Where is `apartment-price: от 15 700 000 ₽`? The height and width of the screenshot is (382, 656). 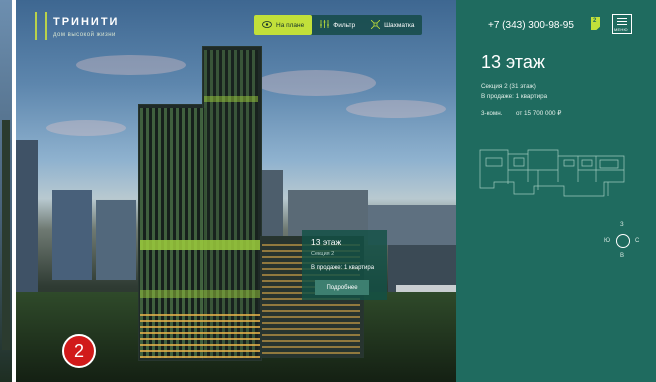 apartment-price: от 15 700 000 ₽ is located at coordinates (539, 113).